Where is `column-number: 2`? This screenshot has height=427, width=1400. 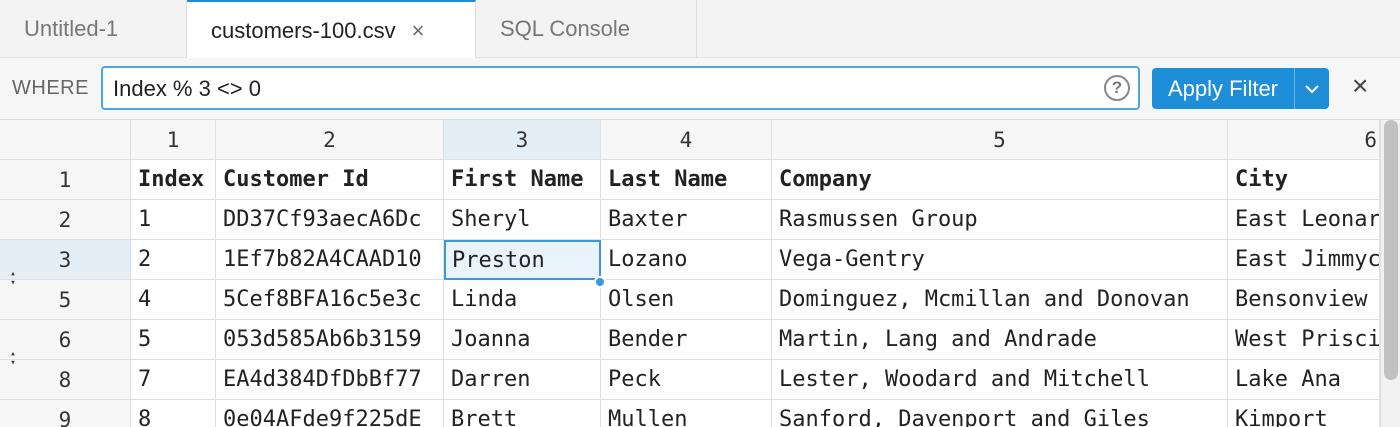 column-number: 2 is located at coordinates (330, 140).